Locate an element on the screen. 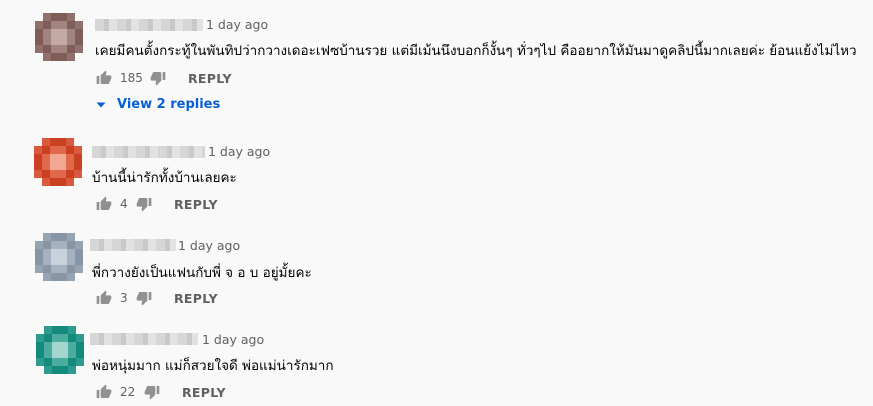 Image resolution: width=873 pixels, height=406 pixels. comment-text: พี่กวางยังเป็นแฟนกับพี่ จ อ บ อยู่มั้ยคะ is located at coordinates (202, 273).